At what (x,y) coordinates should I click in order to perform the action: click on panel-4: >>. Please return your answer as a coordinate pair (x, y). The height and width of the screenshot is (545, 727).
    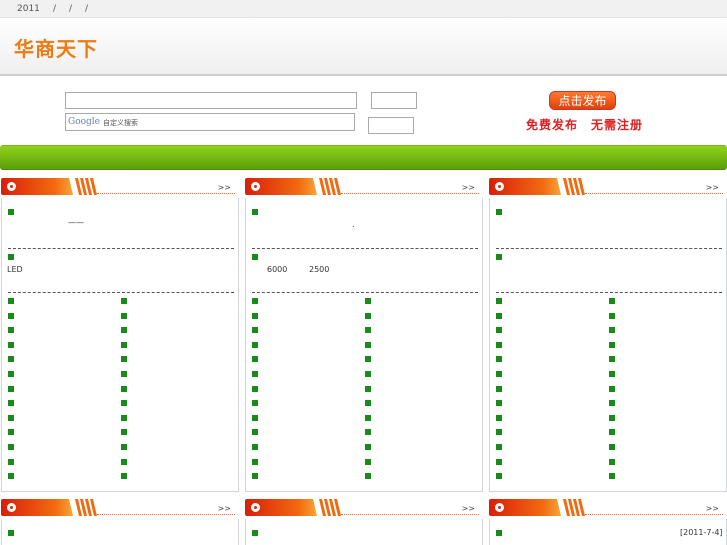
    Looking at the image, I should click on (120, 522).